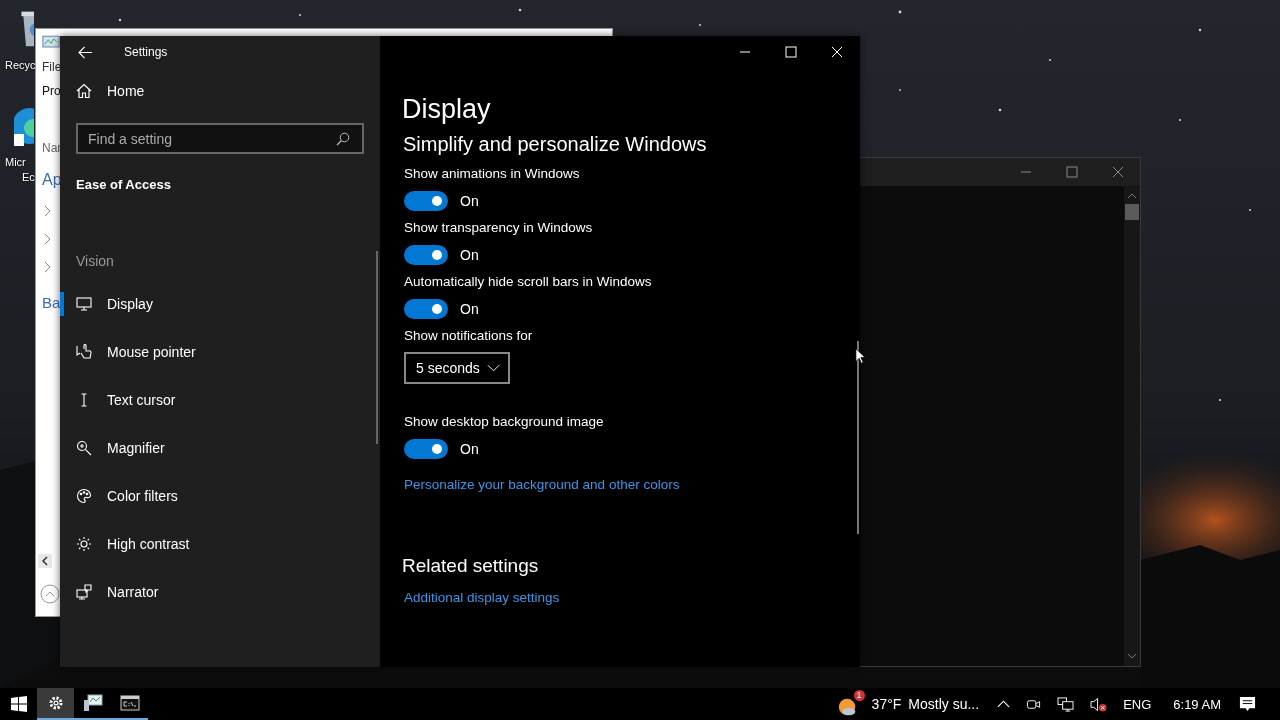 The width and height of the screenshot is (1280, 720). What do you see at coordinates (1004, 704) in the screenshot?
I see `chevron-up-icon` at bounding box center [1004, 704].